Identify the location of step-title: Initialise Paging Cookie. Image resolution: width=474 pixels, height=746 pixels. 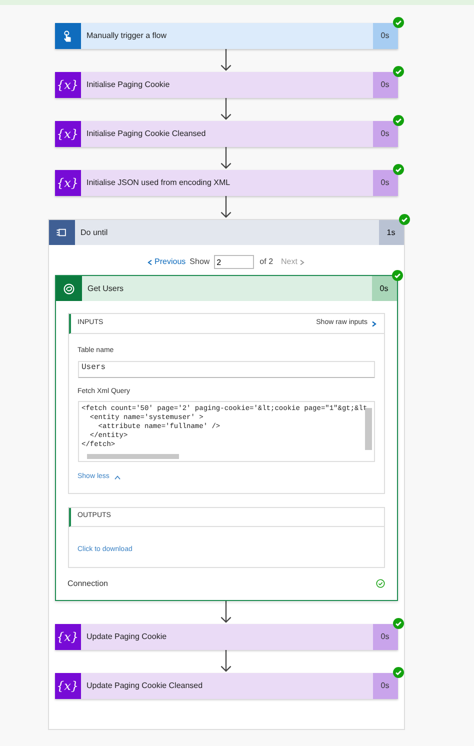
(128, 85).